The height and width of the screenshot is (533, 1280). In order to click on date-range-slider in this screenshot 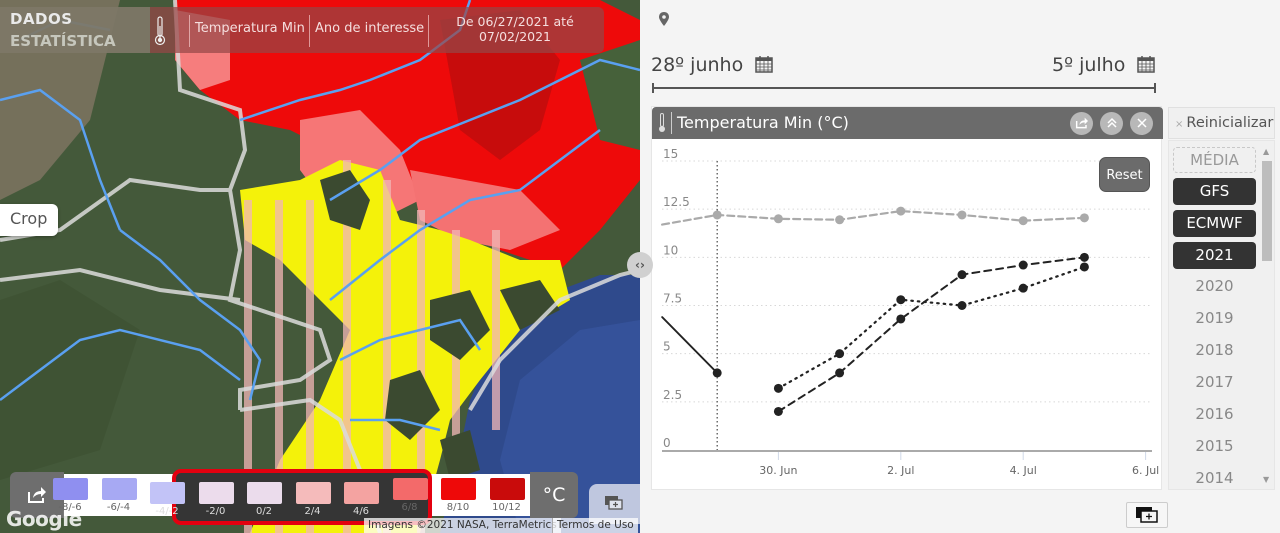, I will do `click(904, 88)`.